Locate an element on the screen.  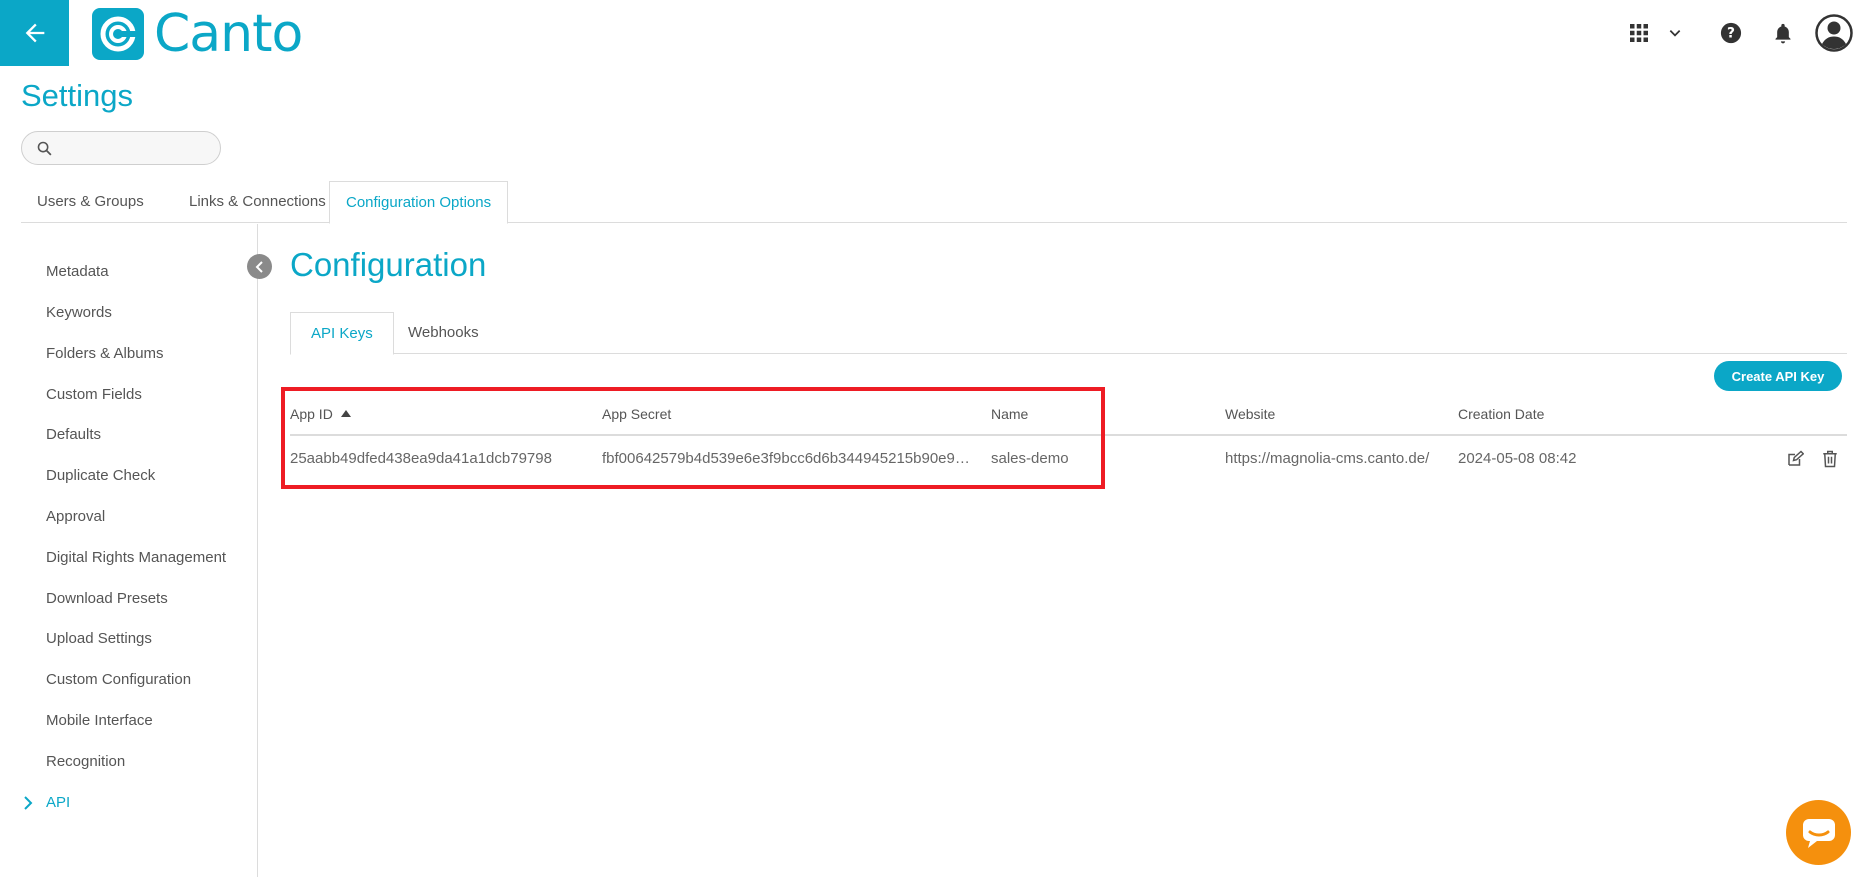
column-header-creation-date: Creation Date is located at coordinates (1501, 414).